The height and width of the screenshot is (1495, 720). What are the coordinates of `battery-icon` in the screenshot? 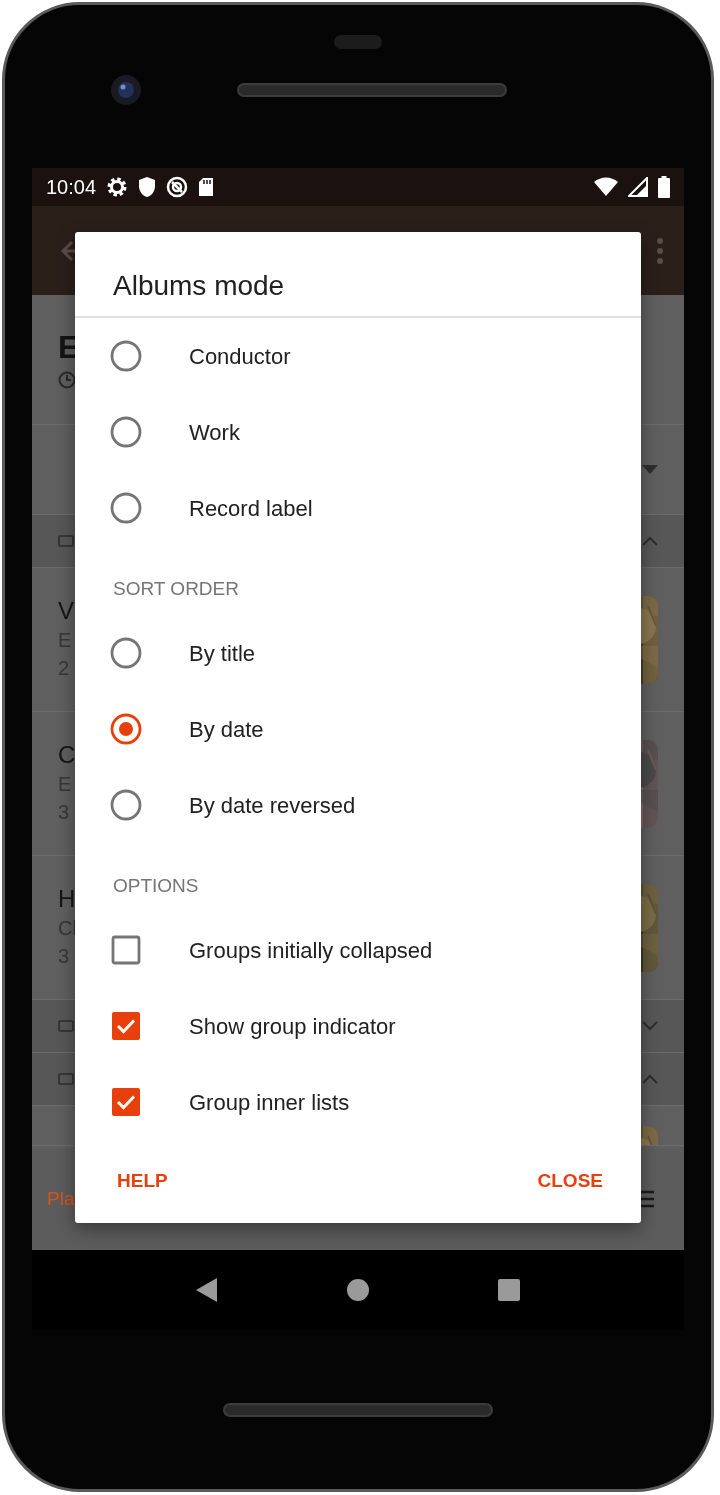 It's located at (664, 187).